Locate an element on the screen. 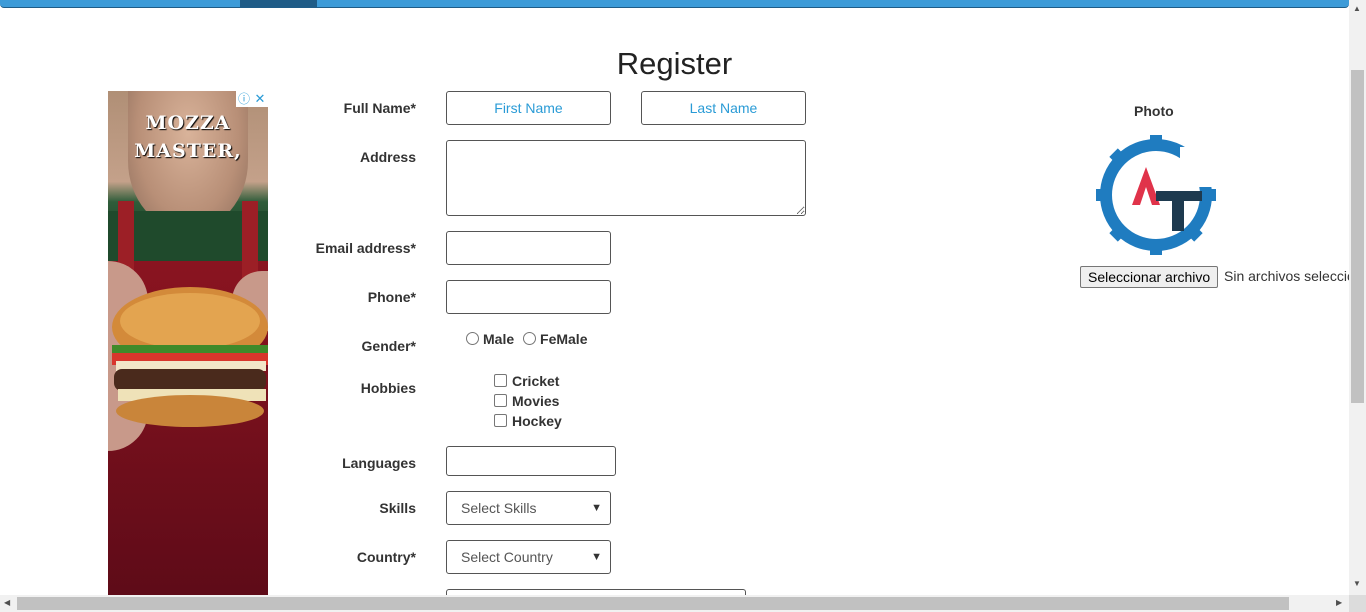  advertisement-banner: MOZZA MASTER, ⓘ ✕ is located at coordinates (188, 343).